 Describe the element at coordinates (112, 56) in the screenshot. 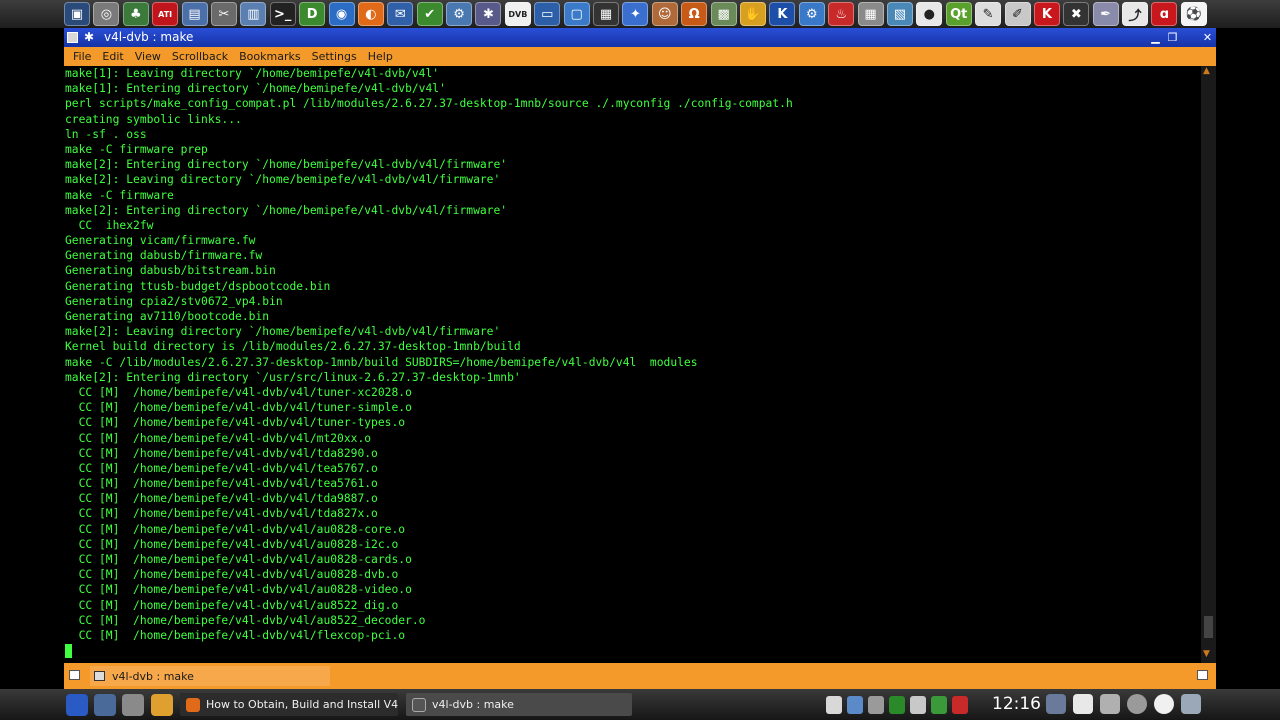

I see `menu-edit: Edit` at that location.